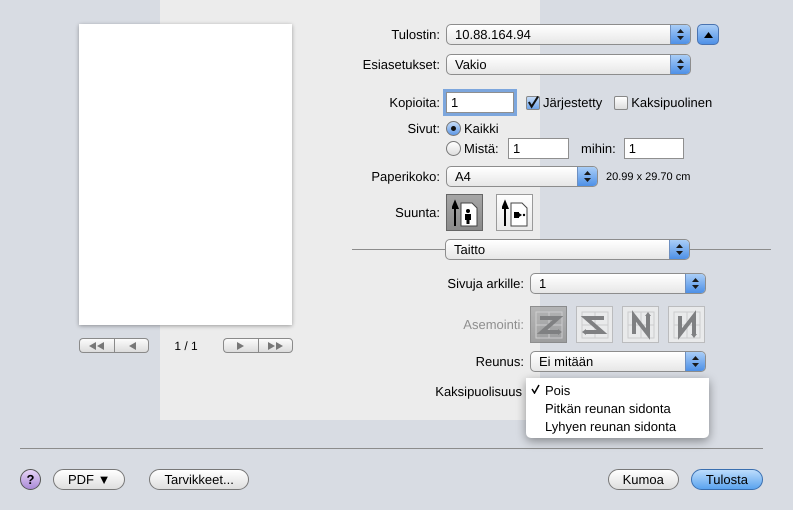 The image size is (793, 510). I want to click on arrow-page-person-icon, so click(465, 212).